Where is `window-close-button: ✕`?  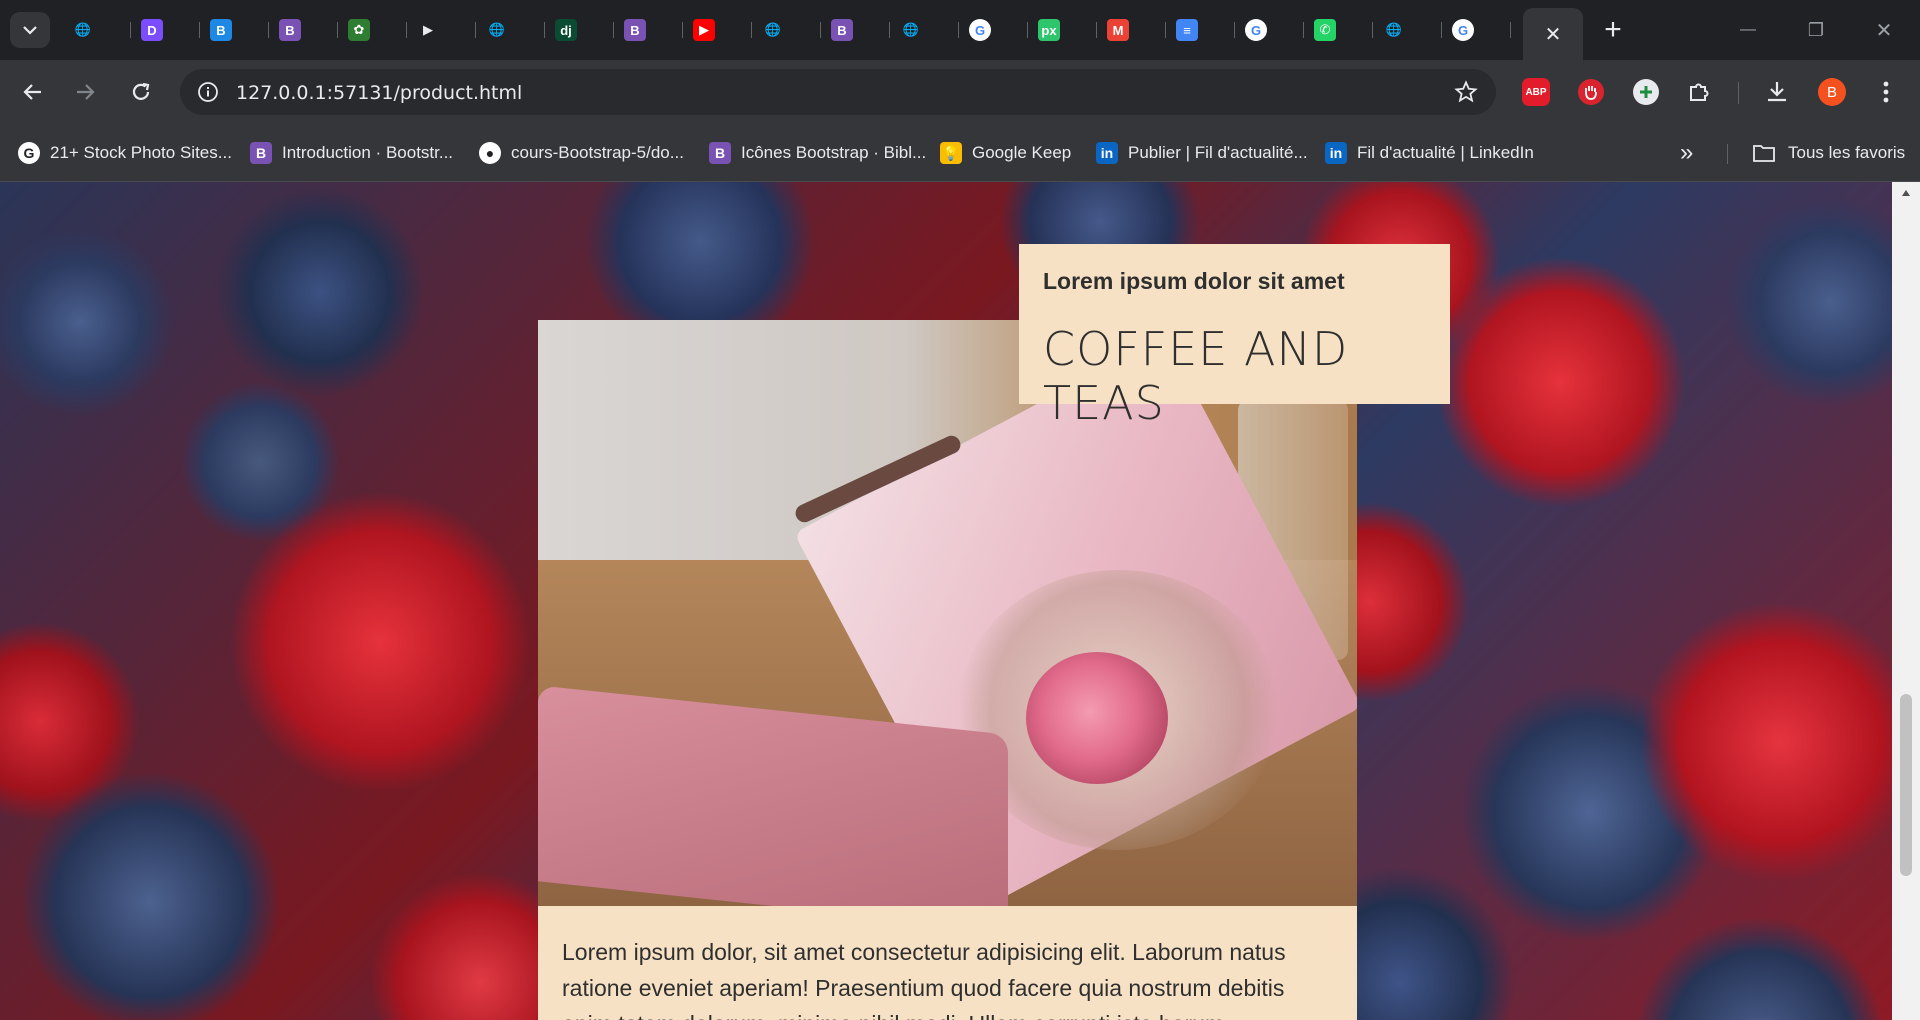 window-close-button: ✕ is located at coordinates (1884, 30).